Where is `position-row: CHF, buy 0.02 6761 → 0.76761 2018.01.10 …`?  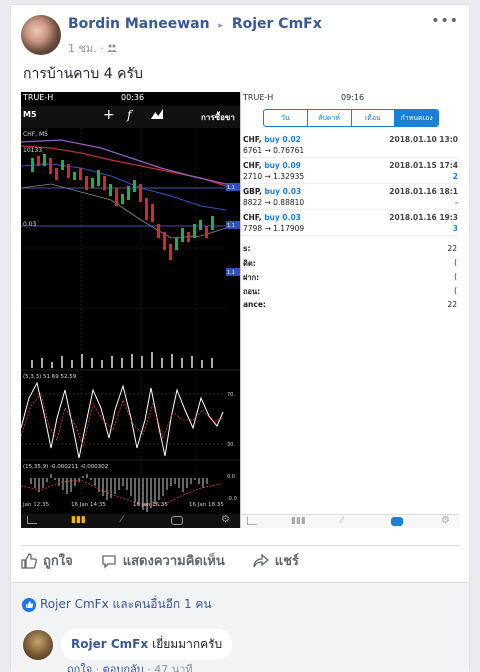
position-row: CHF, buy 0.02 6761 → 0.76761 2018.01.10 … is located at coordinates (350, 145).